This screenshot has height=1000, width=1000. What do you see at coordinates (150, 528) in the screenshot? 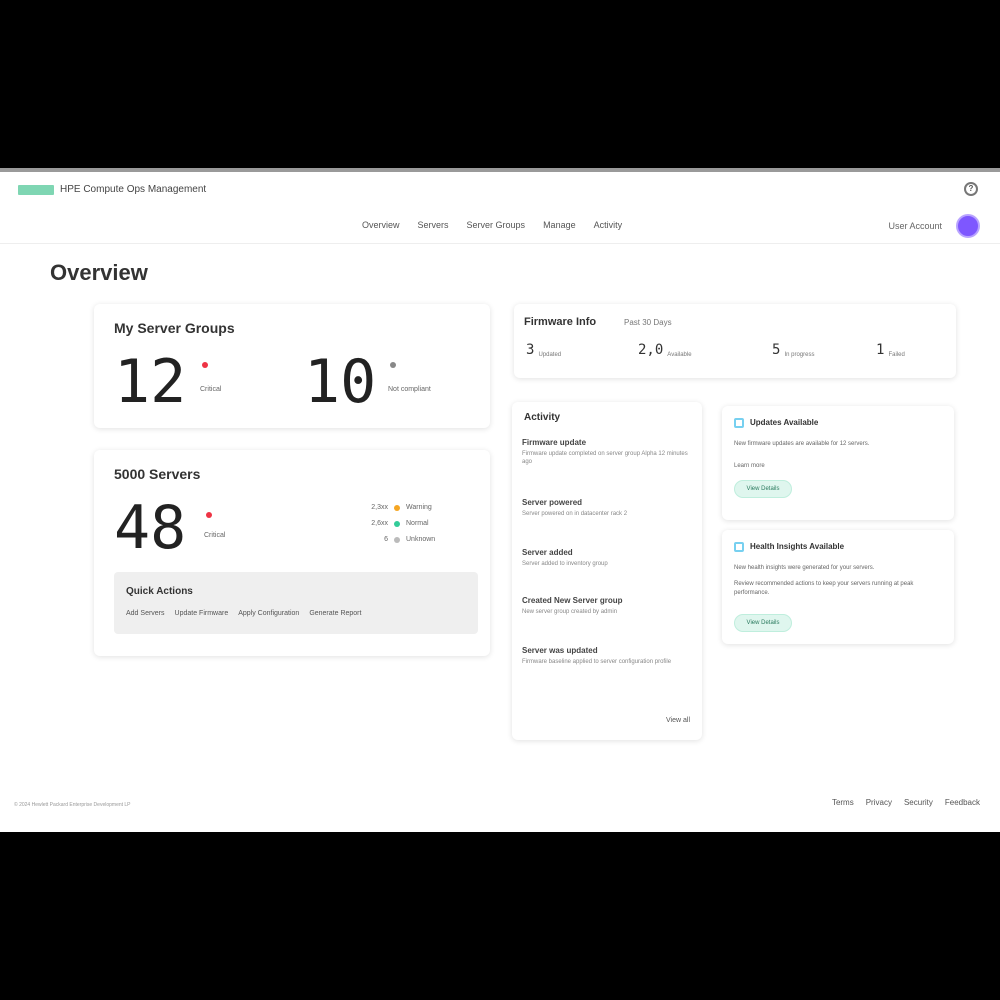
I see `servers-critical-count: 48` at bounding box center [150, 528].